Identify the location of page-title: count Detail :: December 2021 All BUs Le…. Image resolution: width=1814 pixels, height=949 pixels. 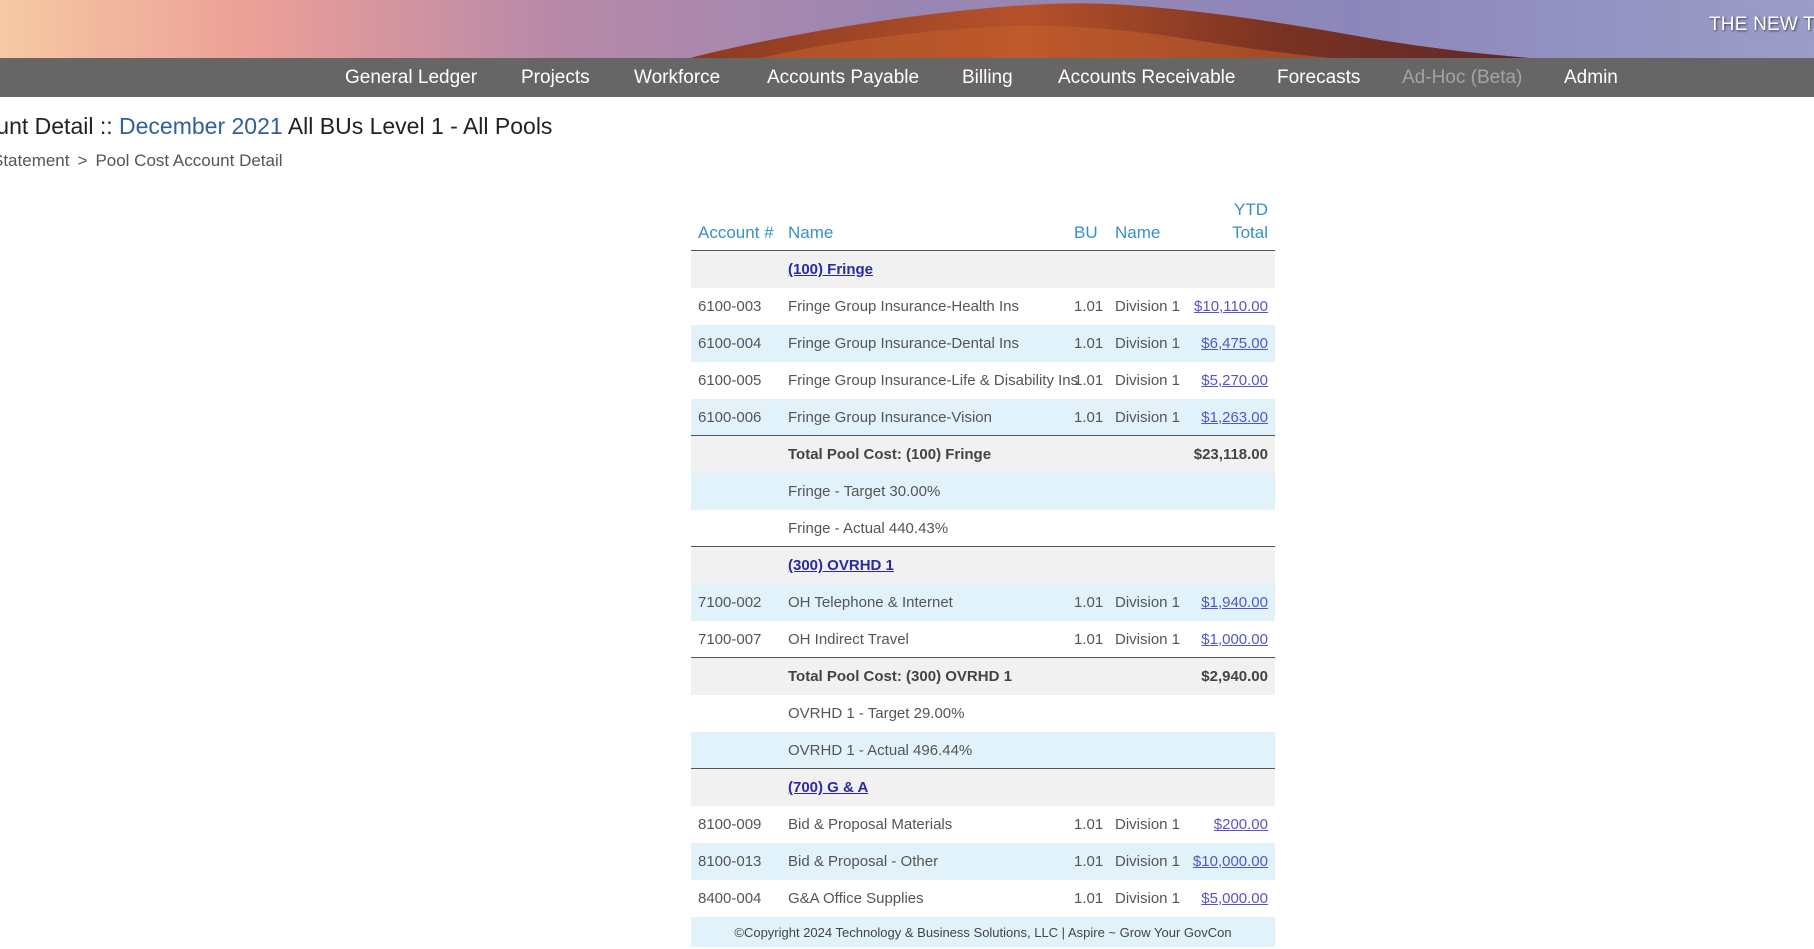
(276, 126).